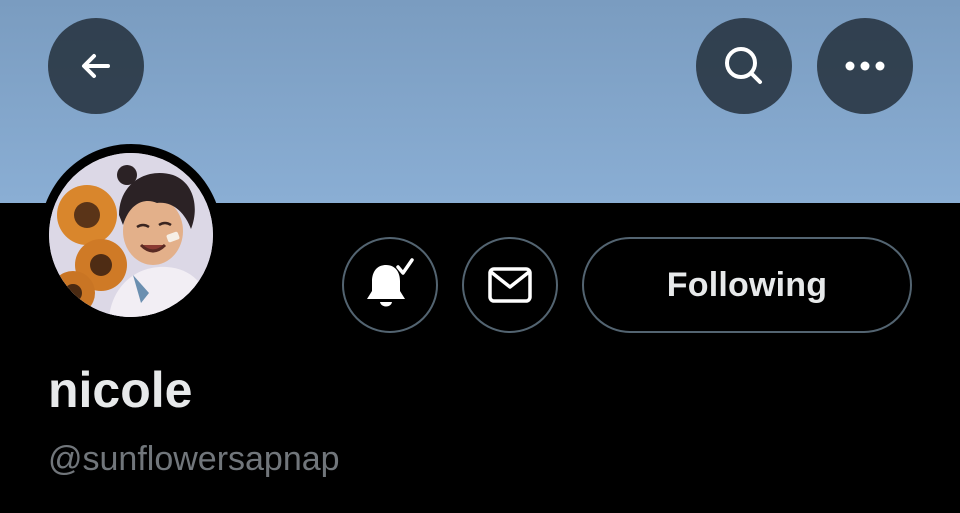 The image size is (960, 513). Describe the element at coordinates (120, 390) in the screenshot. I see `display-name: nicole` at that location.